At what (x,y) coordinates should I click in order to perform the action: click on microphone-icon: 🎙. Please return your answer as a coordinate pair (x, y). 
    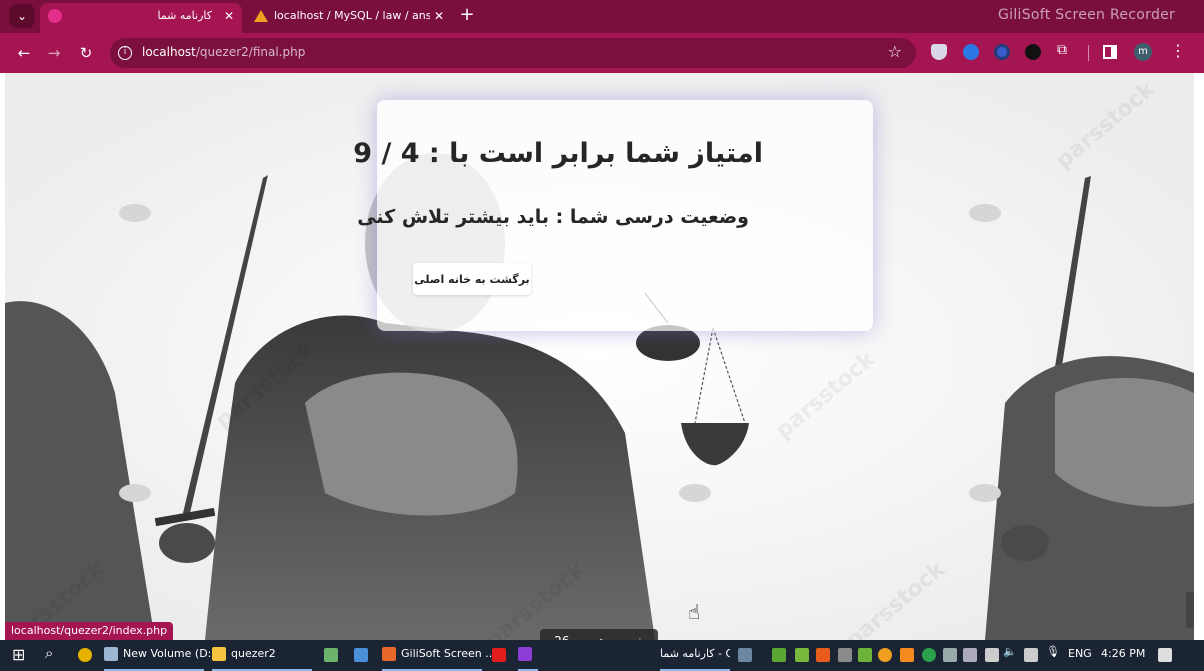
    Looking at the image, I should click on (1053, 651).